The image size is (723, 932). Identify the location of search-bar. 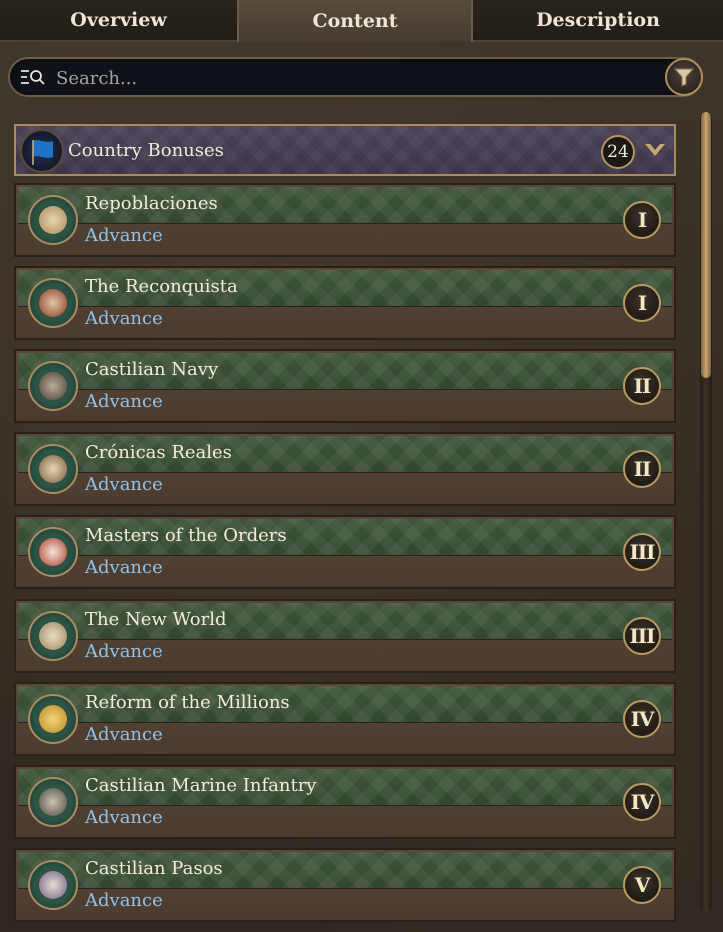
(355, 77).